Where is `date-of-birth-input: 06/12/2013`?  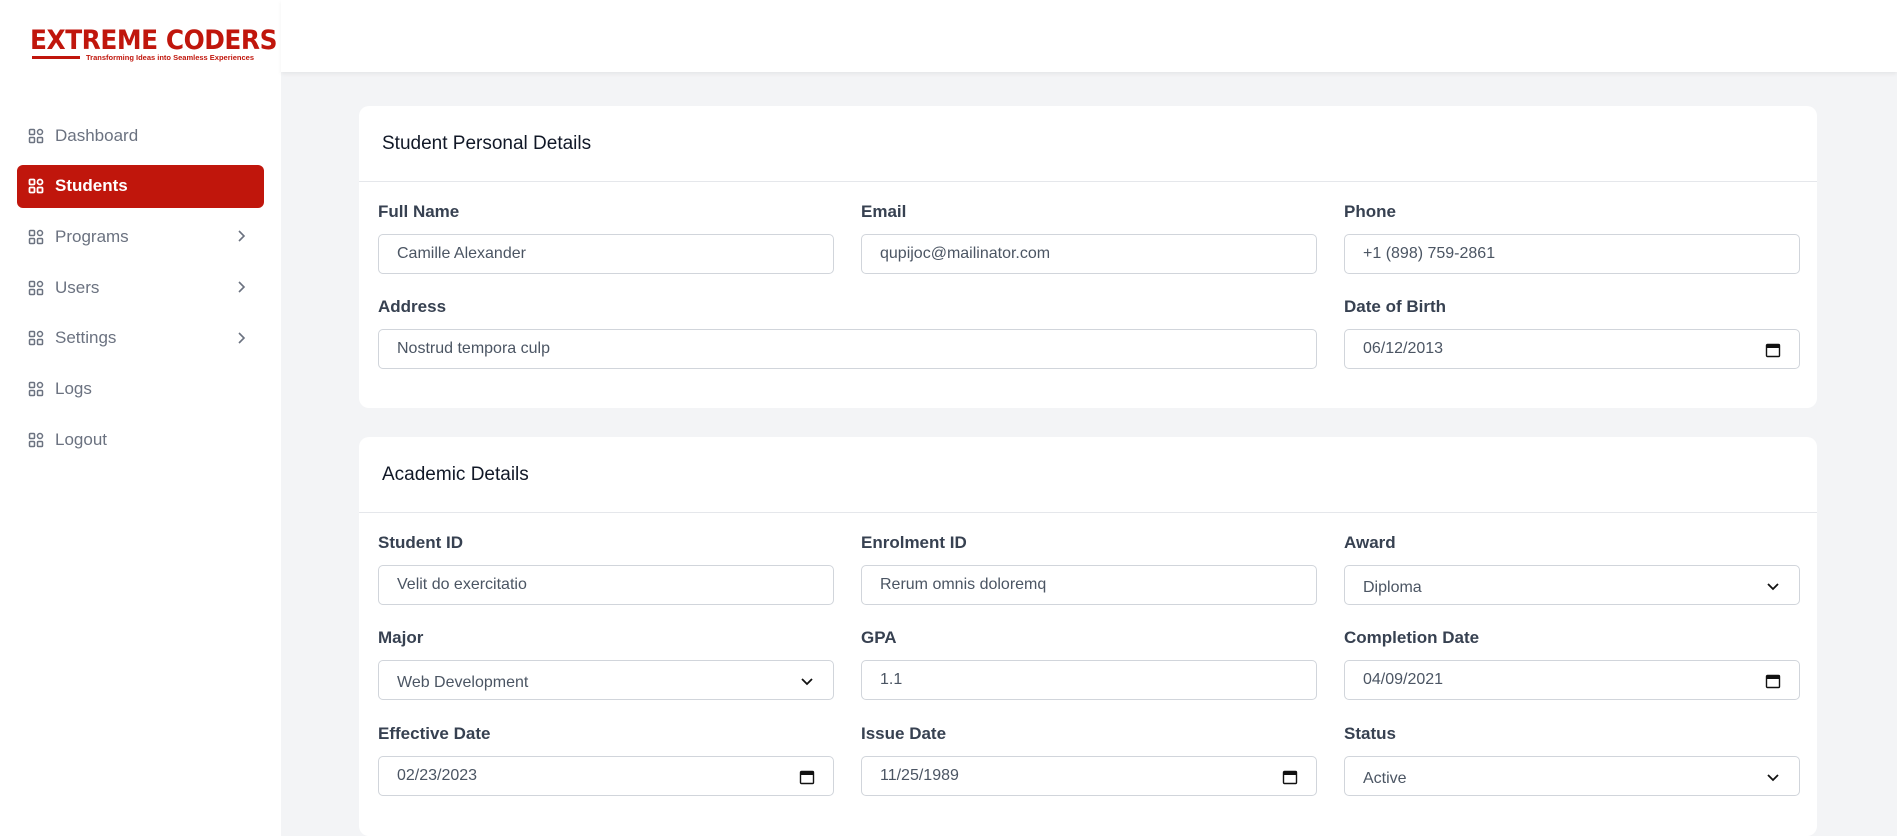
date-of-birth-input: 06/12/2013 is located at coordinates (1572, 349).